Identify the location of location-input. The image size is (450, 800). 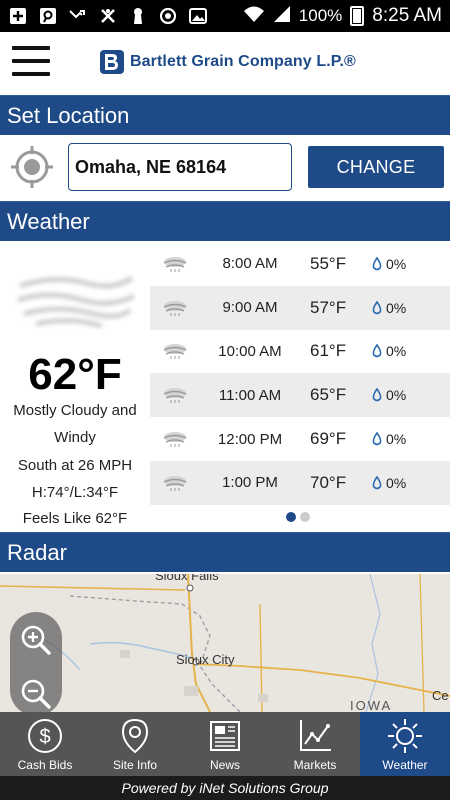
(180, 167).